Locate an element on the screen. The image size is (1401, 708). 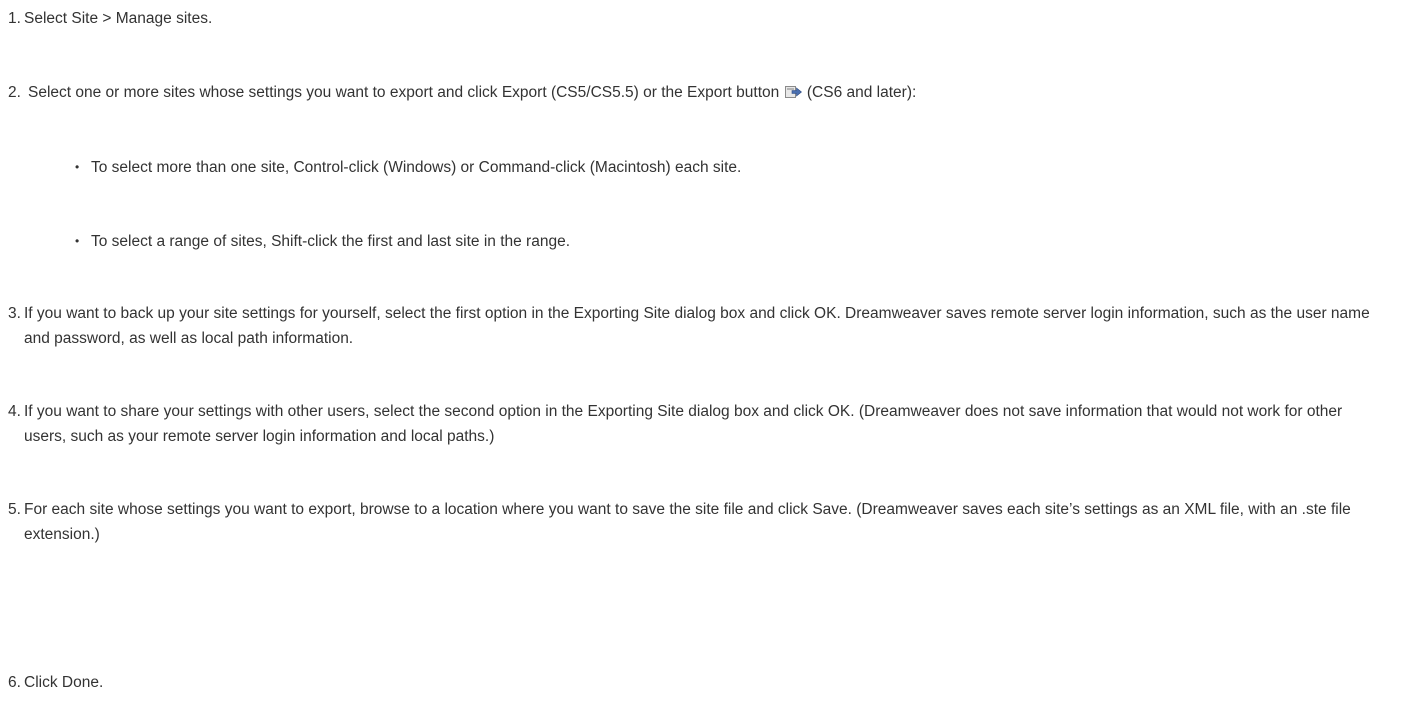
step-number: 5. is located at coordinates (14, 509).